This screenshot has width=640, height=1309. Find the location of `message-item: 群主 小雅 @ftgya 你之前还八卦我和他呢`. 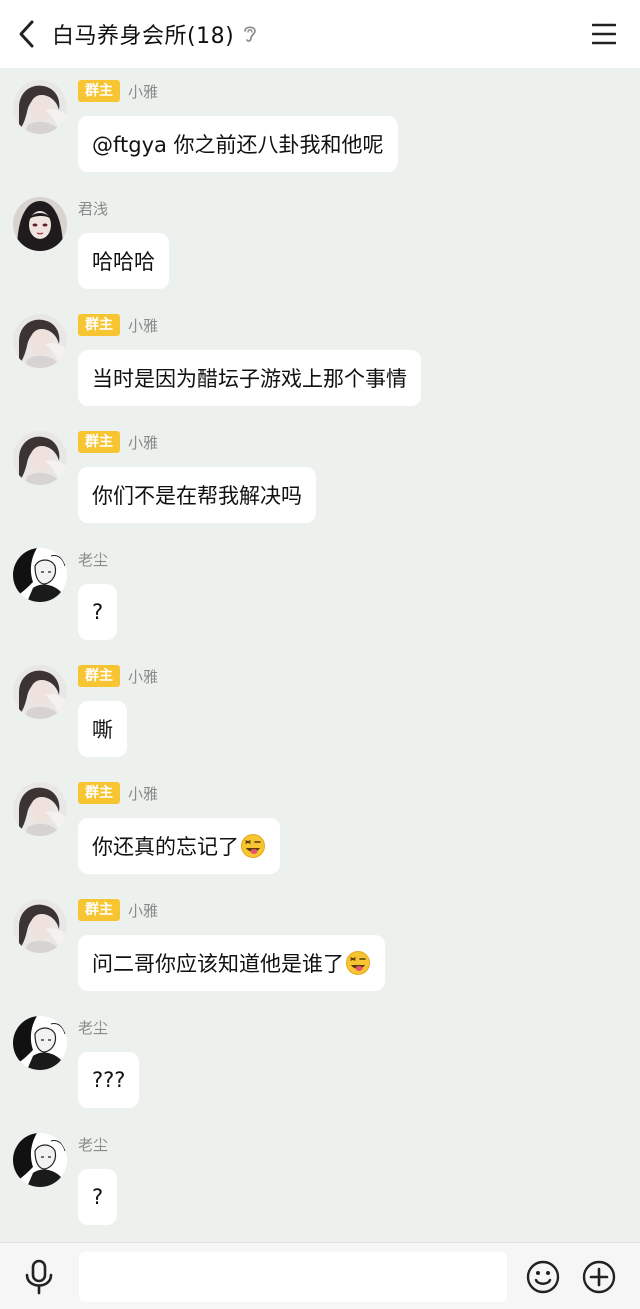

message-item: 群主 小雅 @ftgya 你之前还八卦我和他呢 is located at coordinates (320, 126).